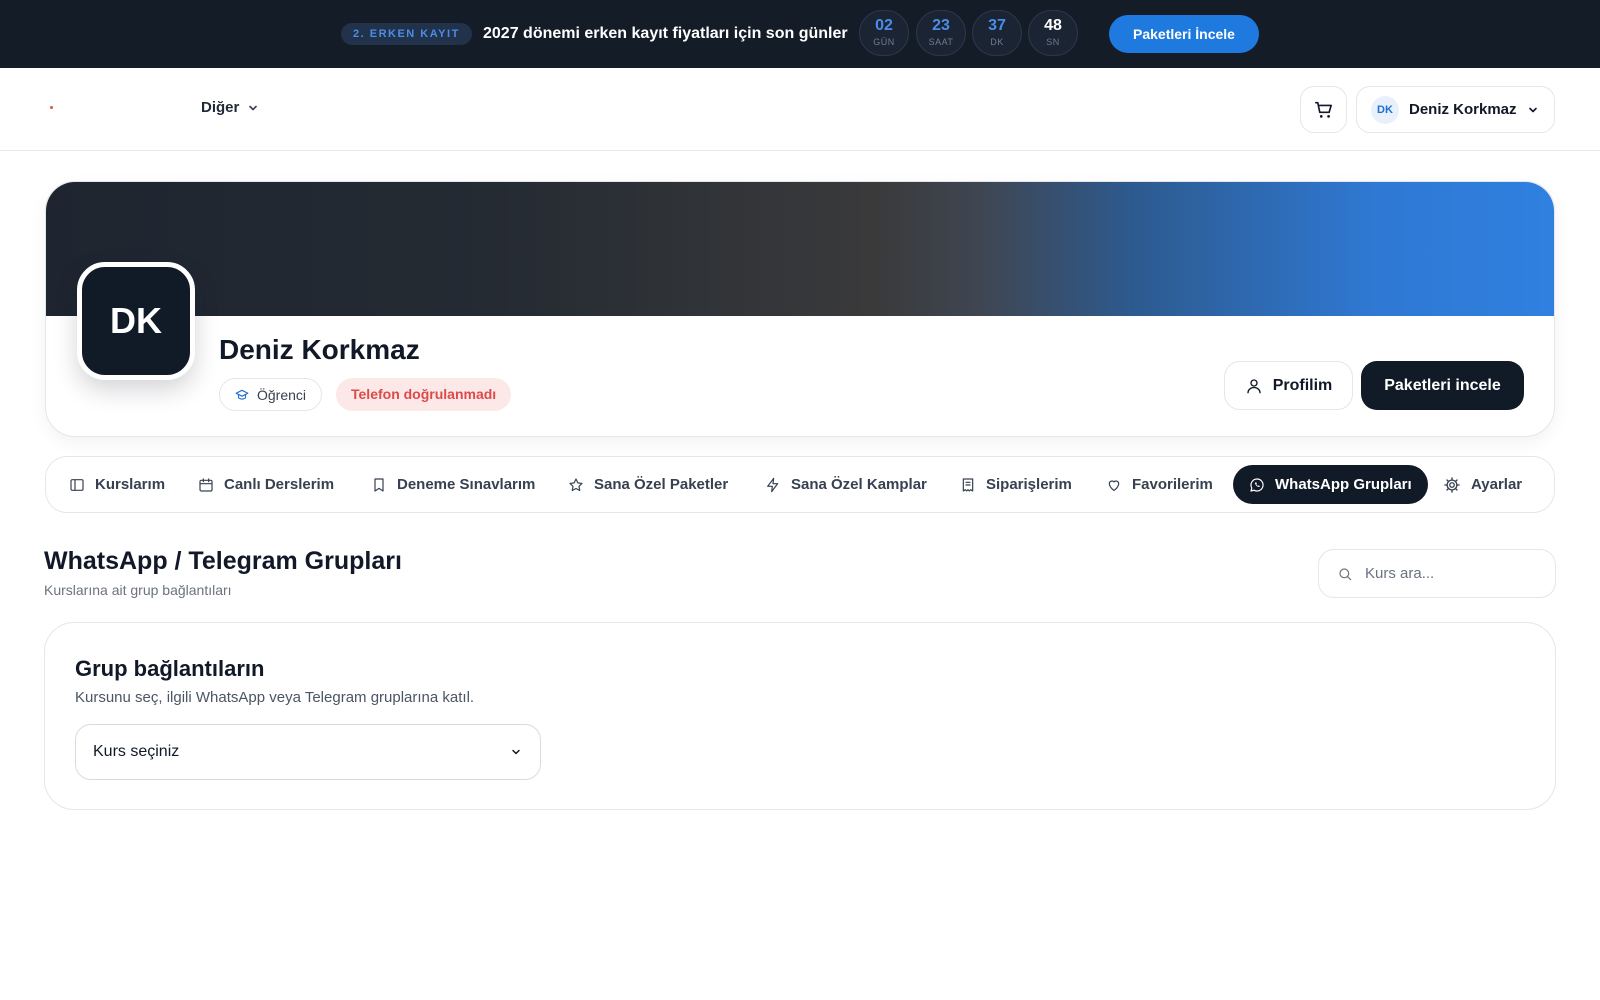  Describe the element at coordinates (51, 107) in the screenshot. I see `logo` at that location.